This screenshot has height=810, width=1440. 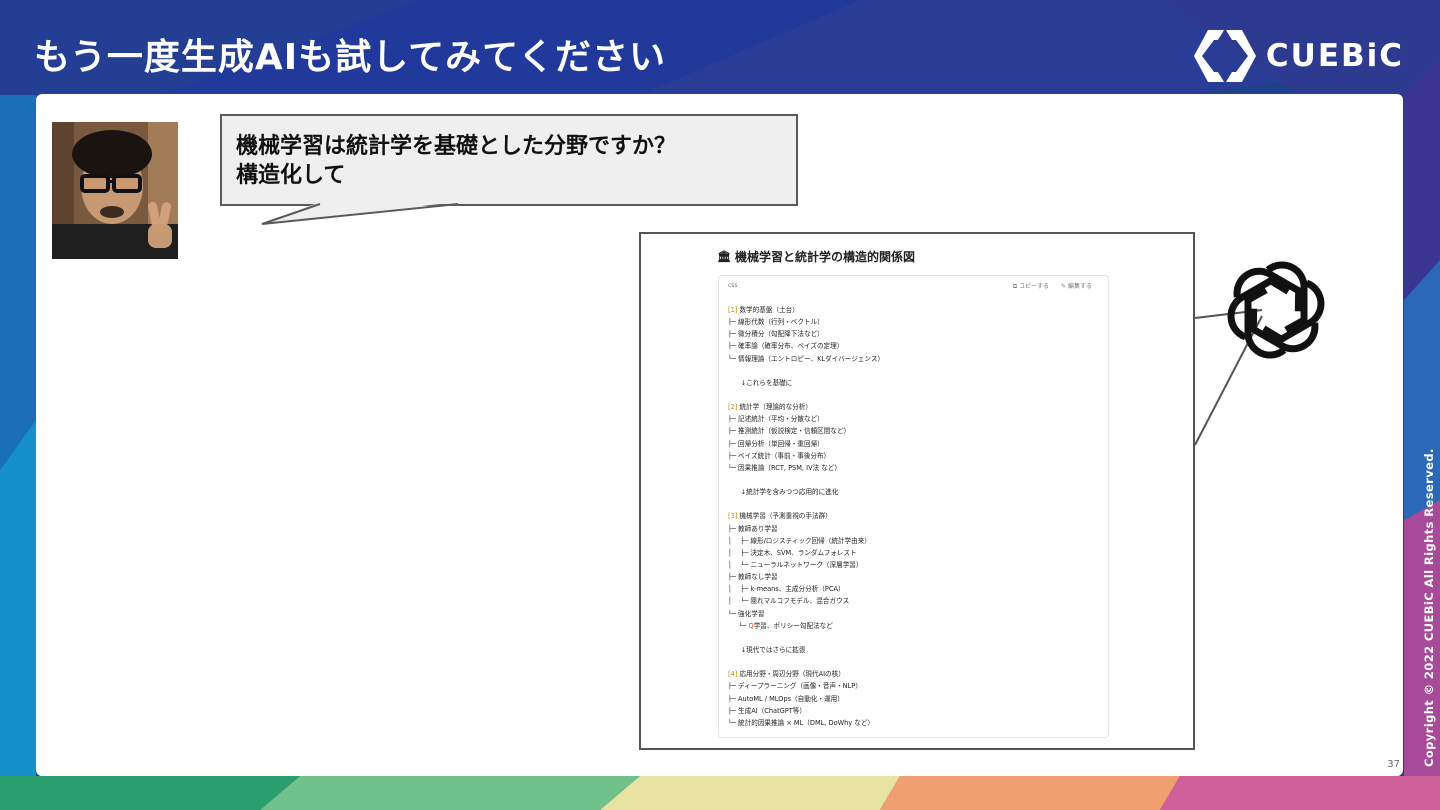 What do you see at coordinates (724, 256) in the screenshot?
I see `bank-icon: 🏛` at bounding box center [724, 256].